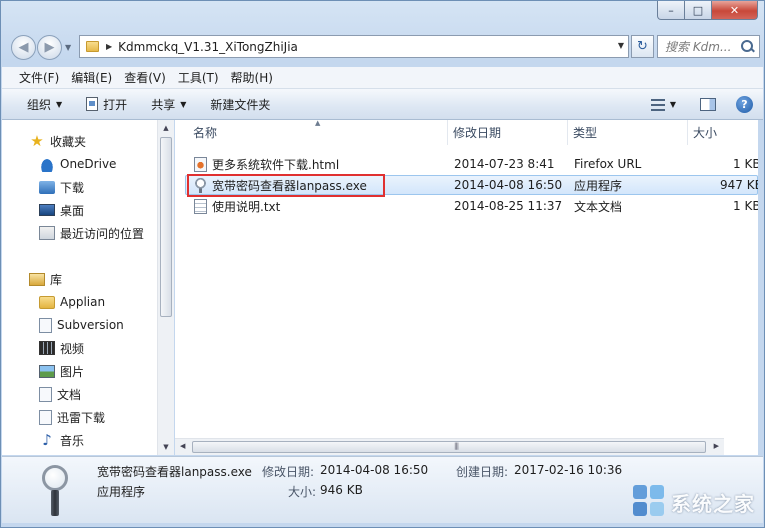 The image size is (765, 528). Describe the element at coordinates (482, 472) in the screenshot. I see `details-created-label: 创建日期:` at that location.